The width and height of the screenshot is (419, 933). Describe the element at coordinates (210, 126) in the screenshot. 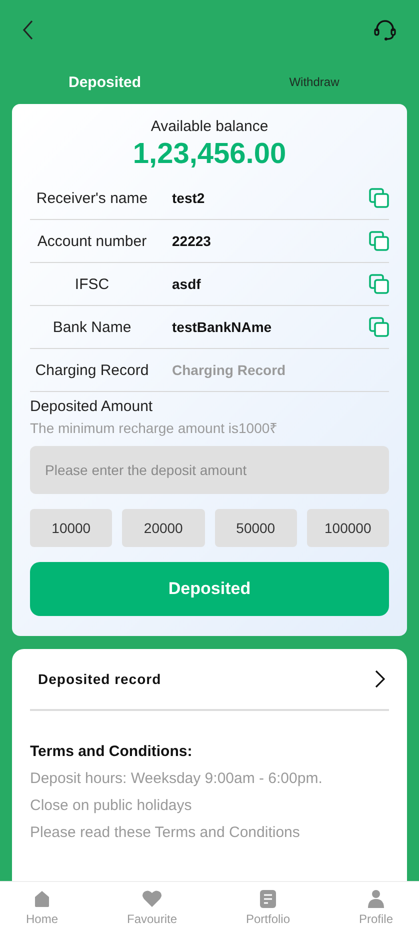

I see `balance-label: Available balance` at that location.